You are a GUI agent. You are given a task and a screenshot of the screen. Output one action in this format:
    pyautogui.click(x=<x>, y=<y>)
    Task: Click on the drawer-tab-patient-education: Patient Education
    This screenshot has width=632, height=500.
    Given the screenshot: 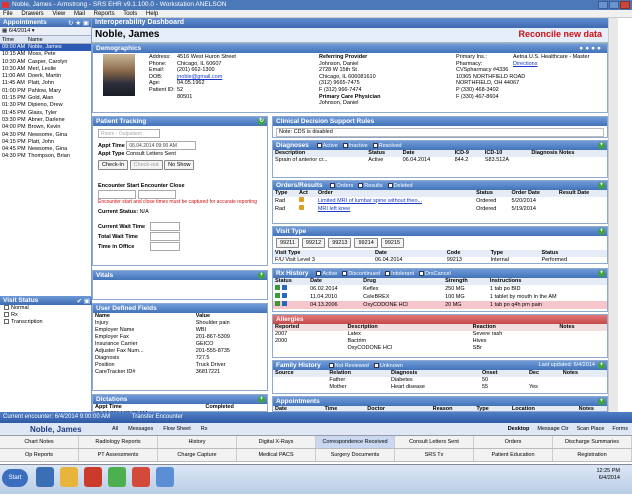 What is the action you would take?
    pyautogui.click(x=513, y=455)
    